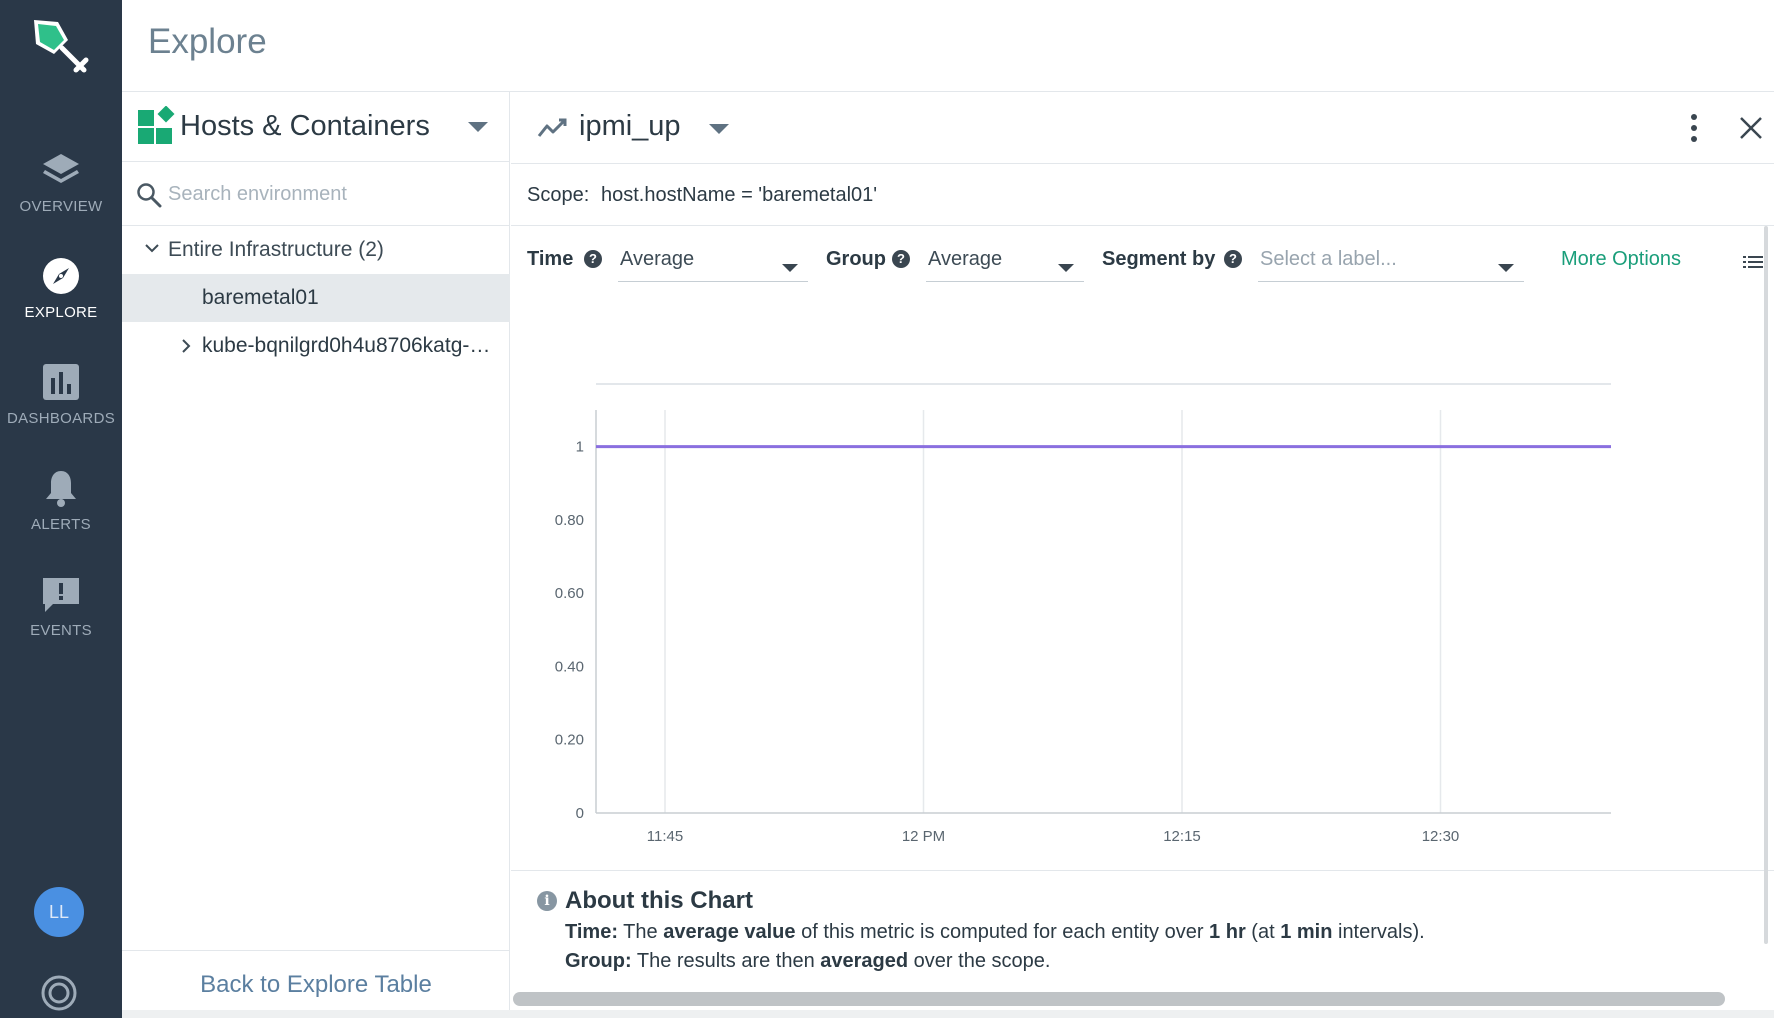 Image resolution: width=1774 pixels, height=1018 pixels. I want to click on search-bar, so click(316, 194).